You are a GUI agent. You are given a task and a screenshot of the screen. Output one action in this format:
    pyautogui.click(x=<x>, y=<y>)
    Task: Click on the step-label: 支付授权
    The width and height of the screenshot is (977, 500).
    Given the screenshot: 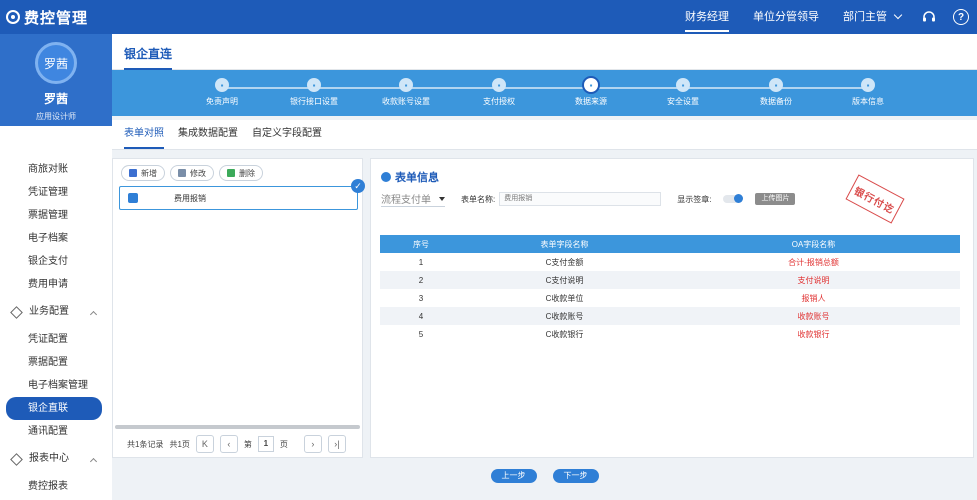 What is the action you would take?
    pyautogui.click(x=499, y=101)
    